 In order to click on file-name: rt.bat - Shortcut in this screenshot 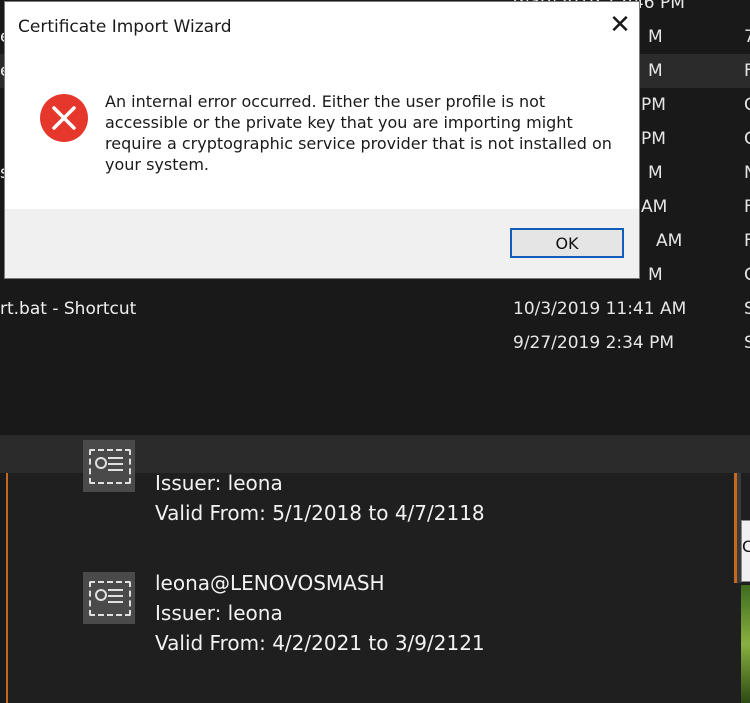, I will do `click(68, 309)`.